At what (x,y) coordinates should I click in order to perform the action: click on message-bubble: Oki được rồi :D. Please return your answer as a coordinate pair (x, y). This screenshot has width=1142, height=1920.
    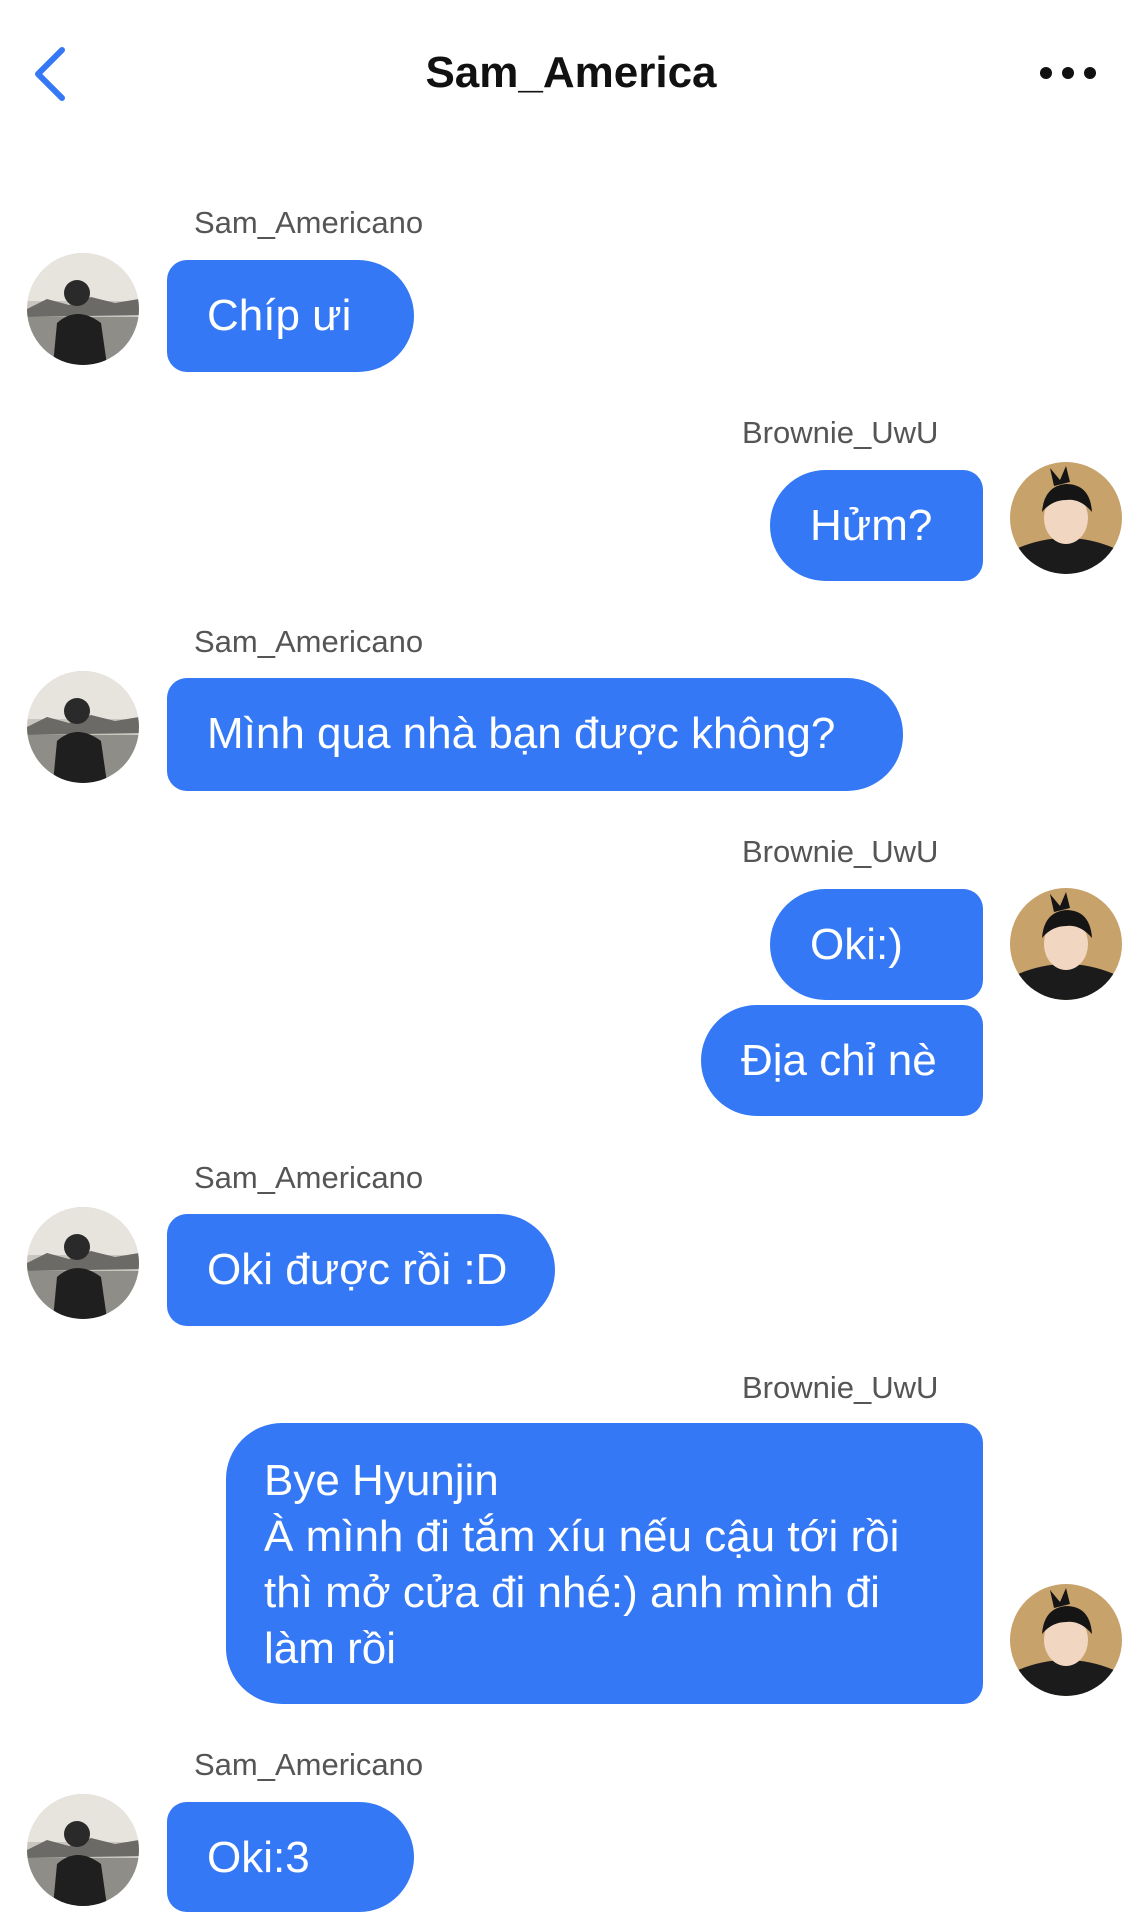
    Looking at the image, I should click on (361, 1270).